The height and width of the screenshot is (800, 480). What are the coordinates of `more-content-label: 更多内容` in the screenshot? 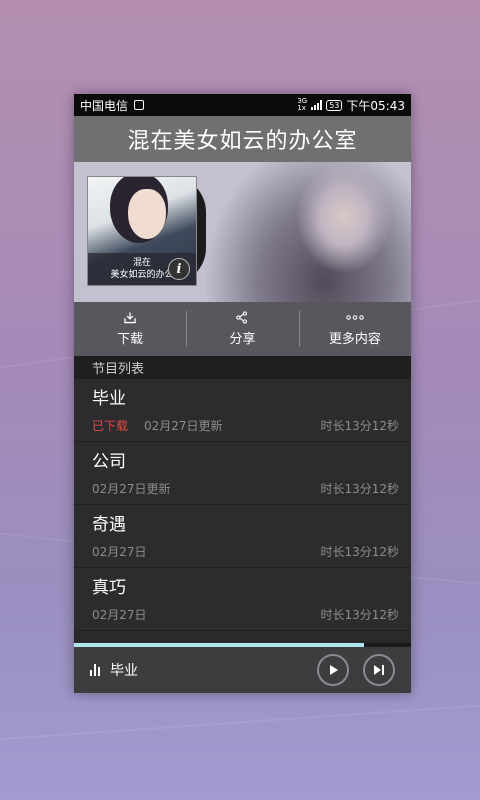 It's located at (354, 339).